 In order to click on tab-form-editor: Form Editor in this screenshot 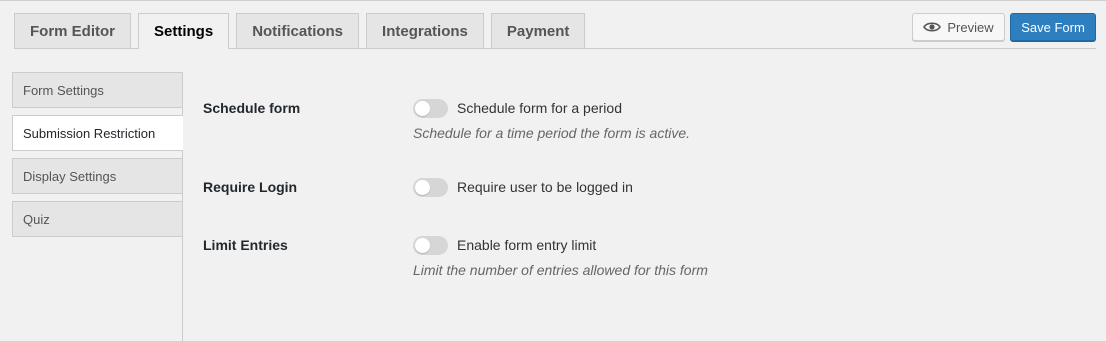, I will do `click(72, 30)`.